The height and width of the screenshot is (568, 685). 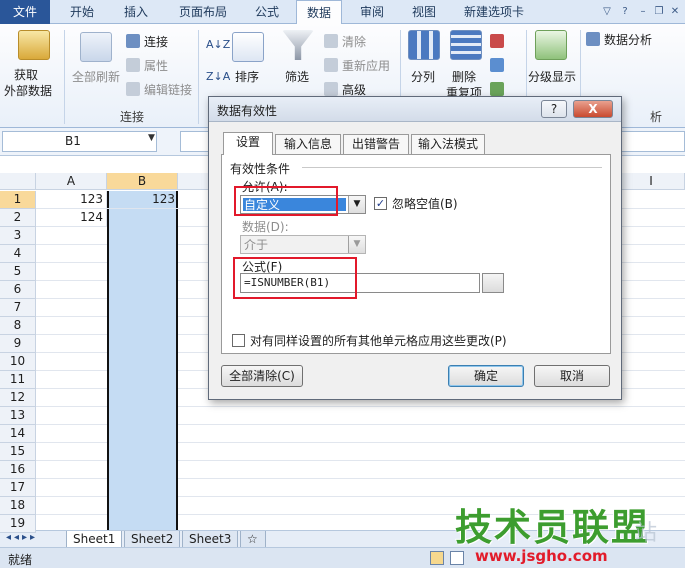 What do you see at coordinates (452, 167) in the screenshot?
I see `section-divider` at bounding box center [452, 167].